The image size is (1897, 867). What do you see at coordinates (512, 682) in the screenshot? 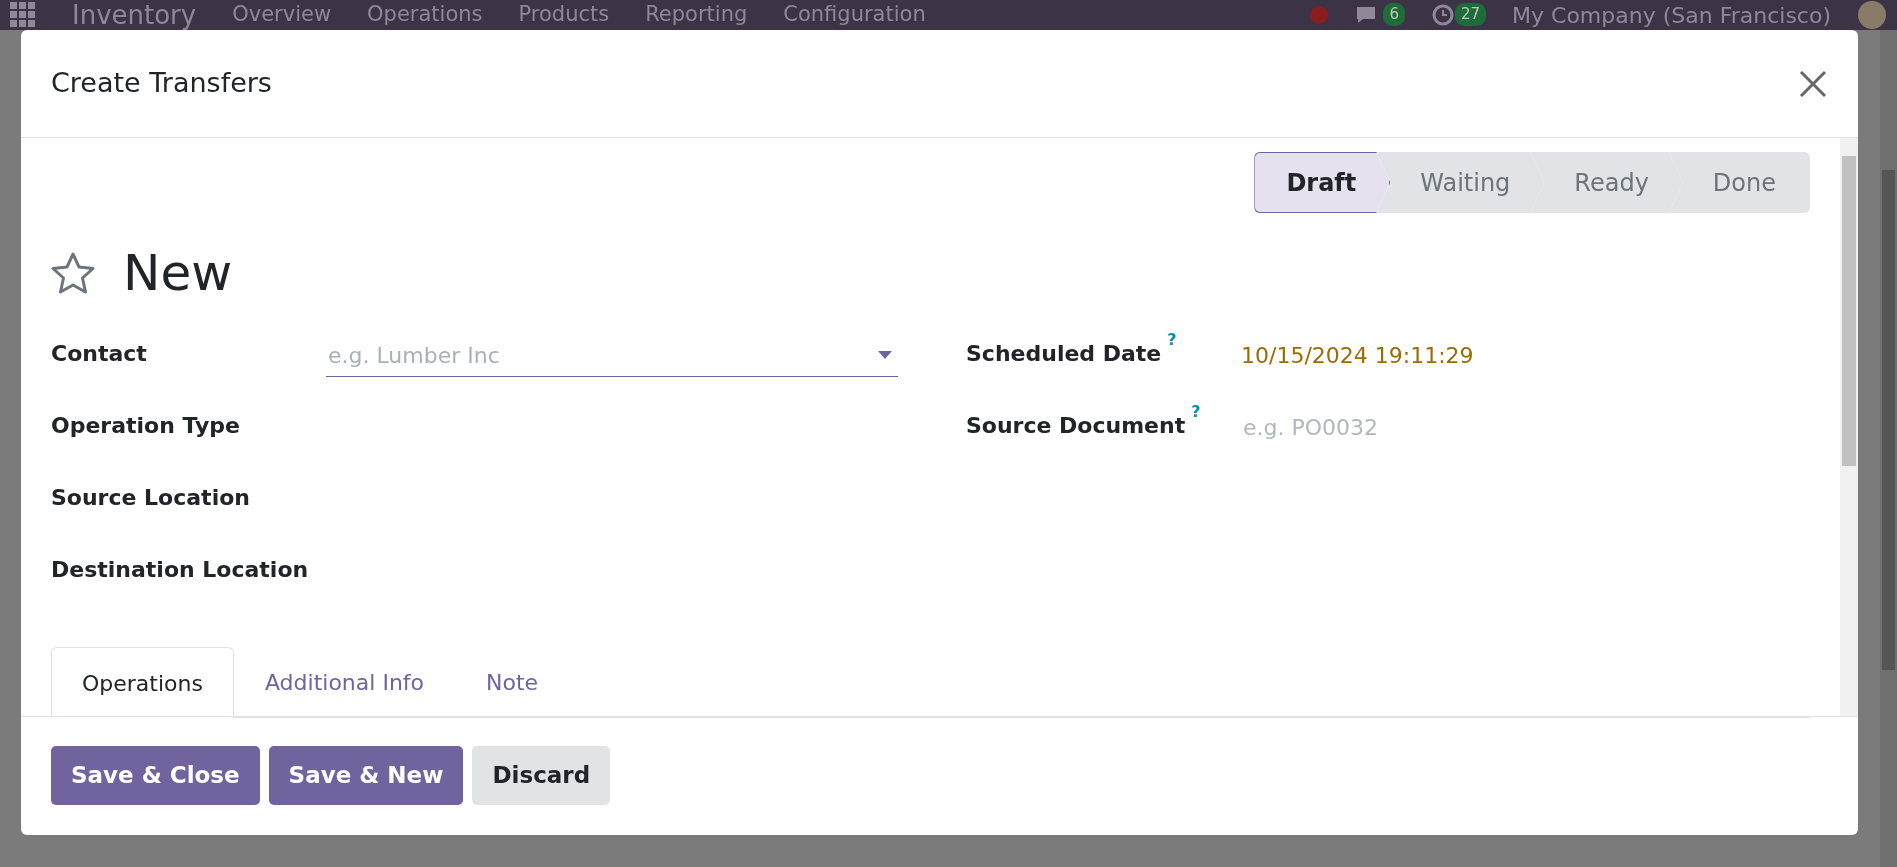
I see `tab: Note` at bounding box center [512, 682].